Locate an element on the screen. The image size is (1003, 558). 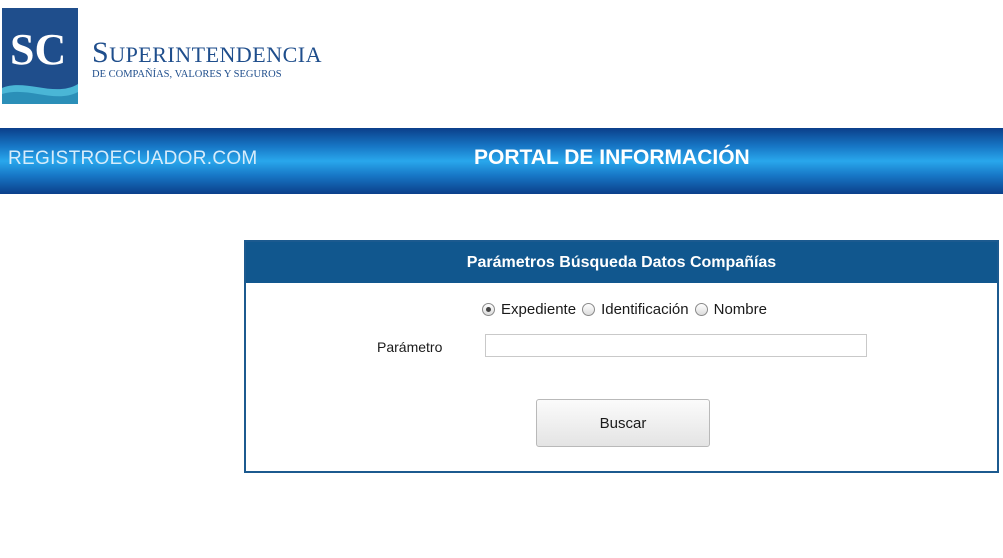
radio-nombre-label: Nombre is located at coordinates (740, 309).